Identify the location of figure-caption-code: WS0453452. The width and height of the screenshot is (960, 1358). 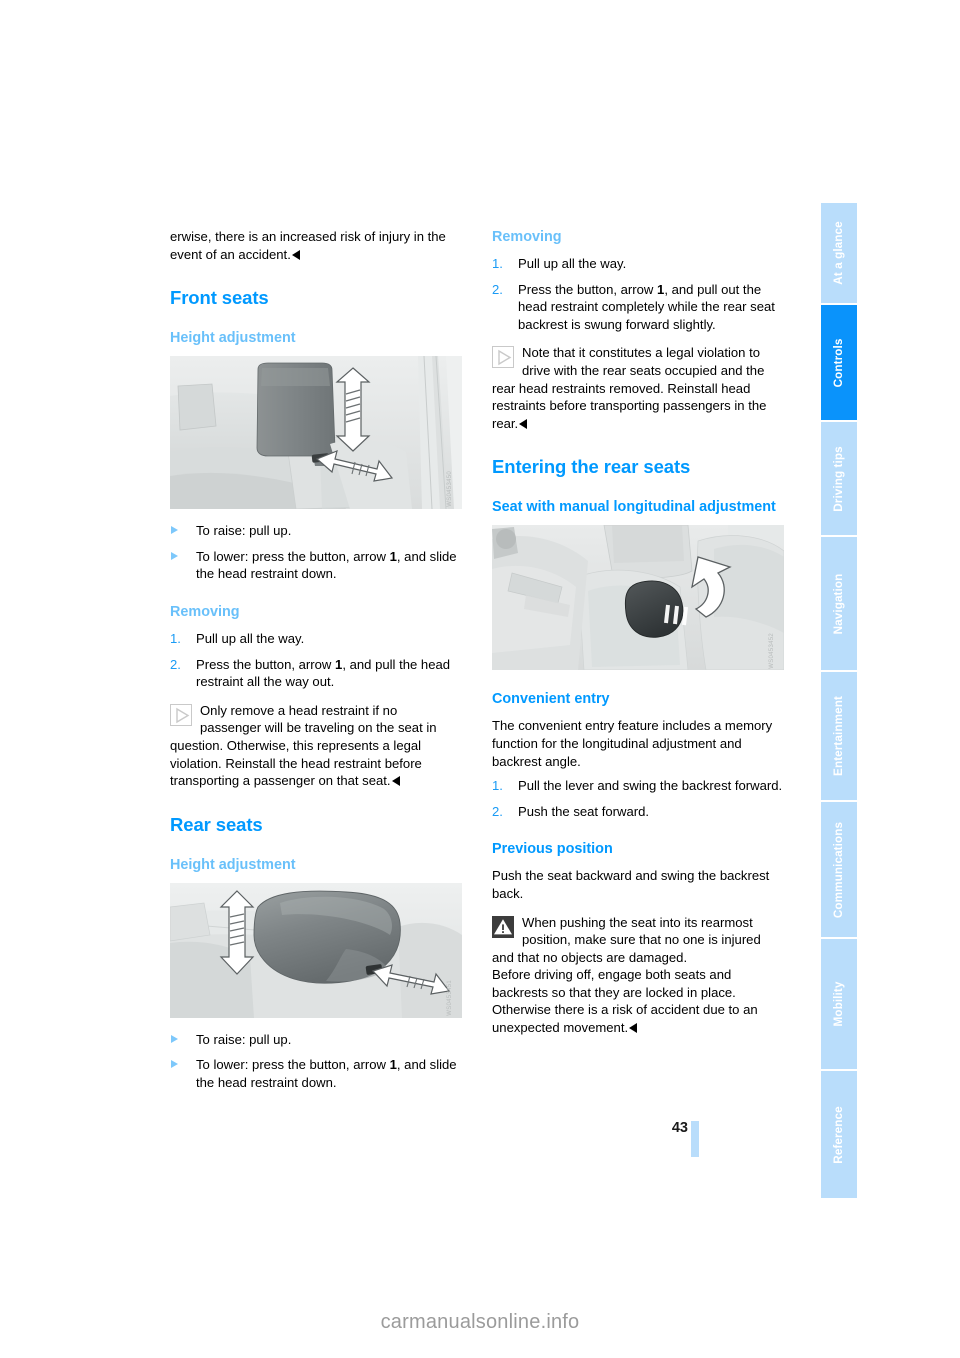
(772, 650).